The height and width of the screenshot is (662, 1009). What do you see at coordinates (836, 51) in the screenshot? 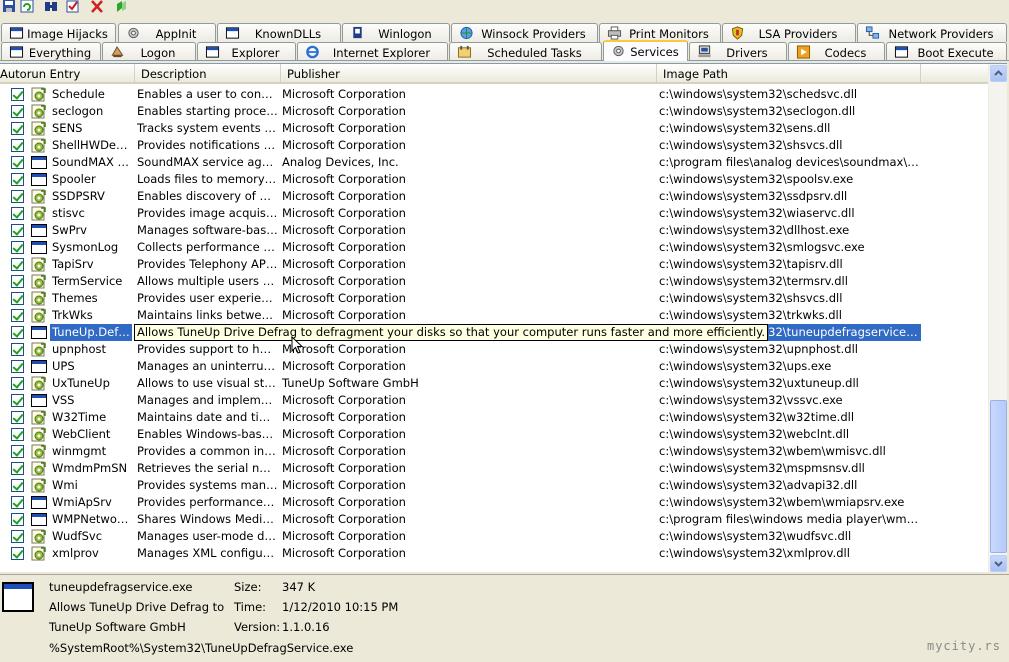
I see `tab-codecs: Codecs` at bounding box center [836, 51].